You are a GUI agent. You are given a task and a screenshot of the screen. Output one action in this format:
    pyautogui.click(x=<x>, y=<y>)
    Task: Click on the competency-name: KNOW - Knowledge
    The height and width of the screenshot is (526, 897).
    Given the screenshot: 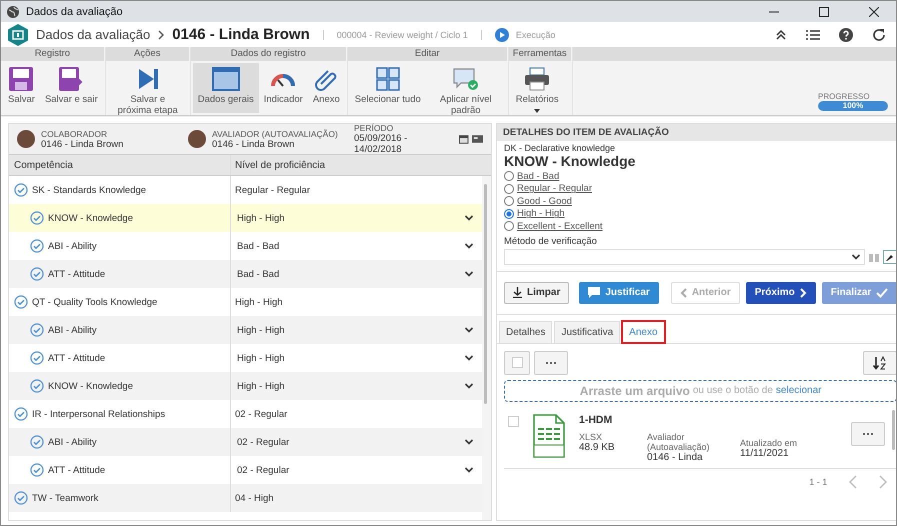 What is the action you would take?
    pyautogui.click(x=91, y=386)
    